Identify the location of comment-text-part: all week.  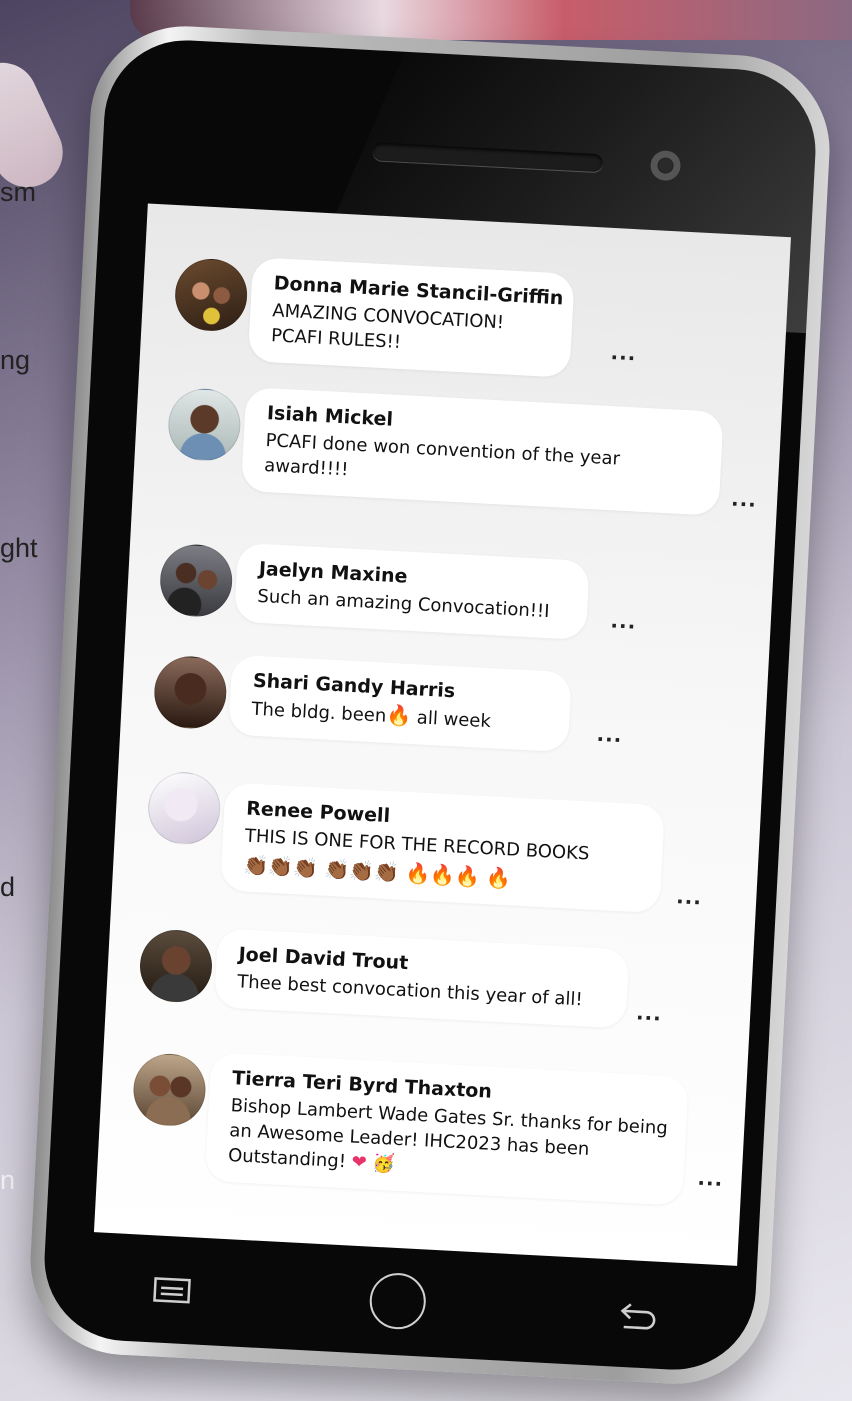
(451, 720).